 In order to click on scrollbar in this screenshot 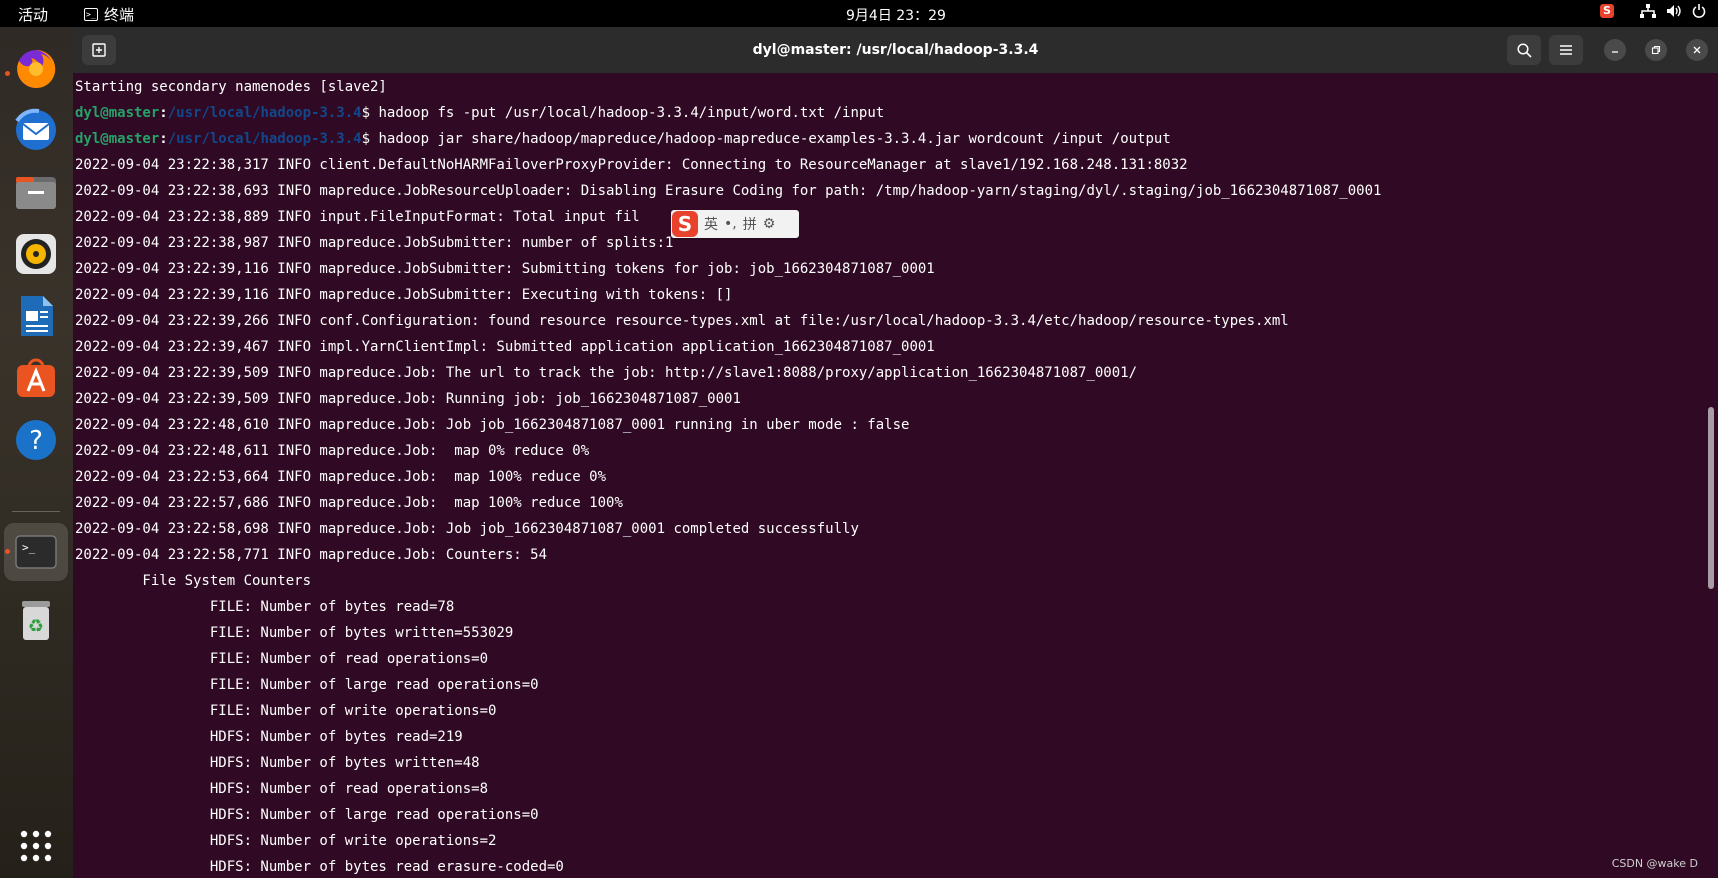, I will do `click(1711, 474)`.